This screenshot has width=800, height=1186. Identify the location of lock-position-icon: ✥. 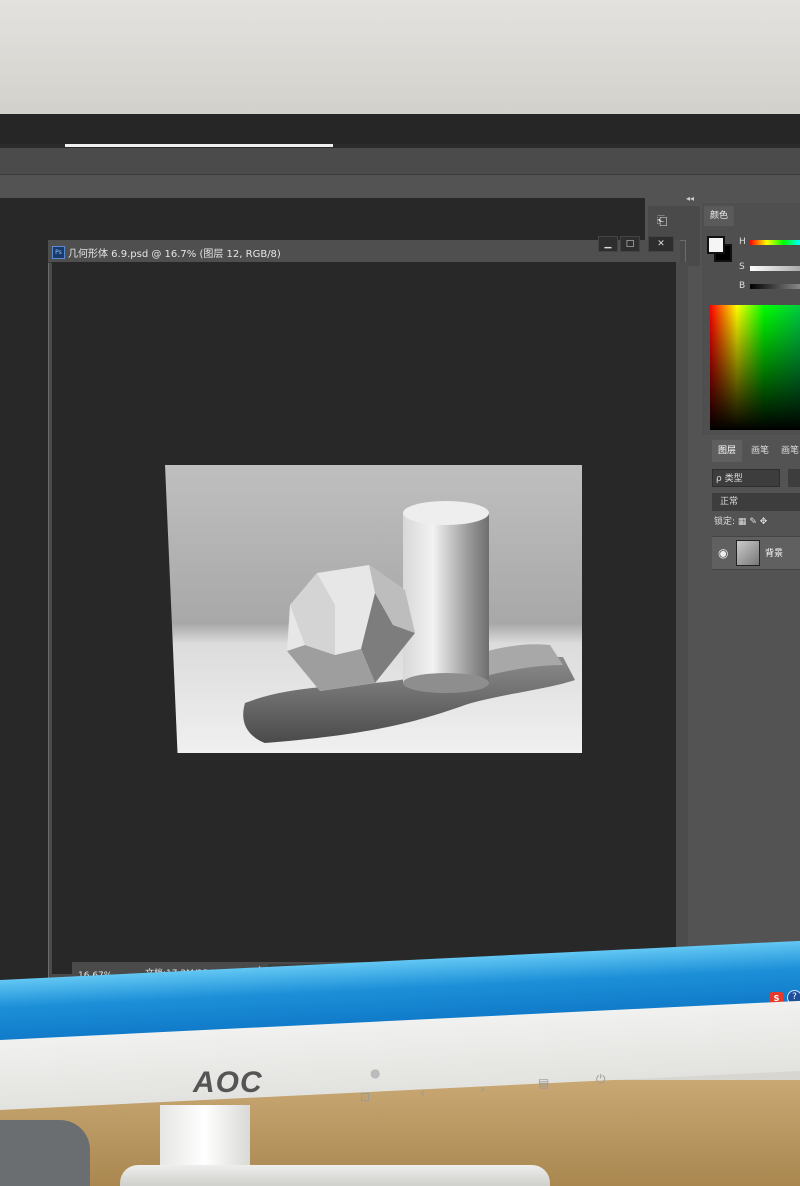
(764, 522).